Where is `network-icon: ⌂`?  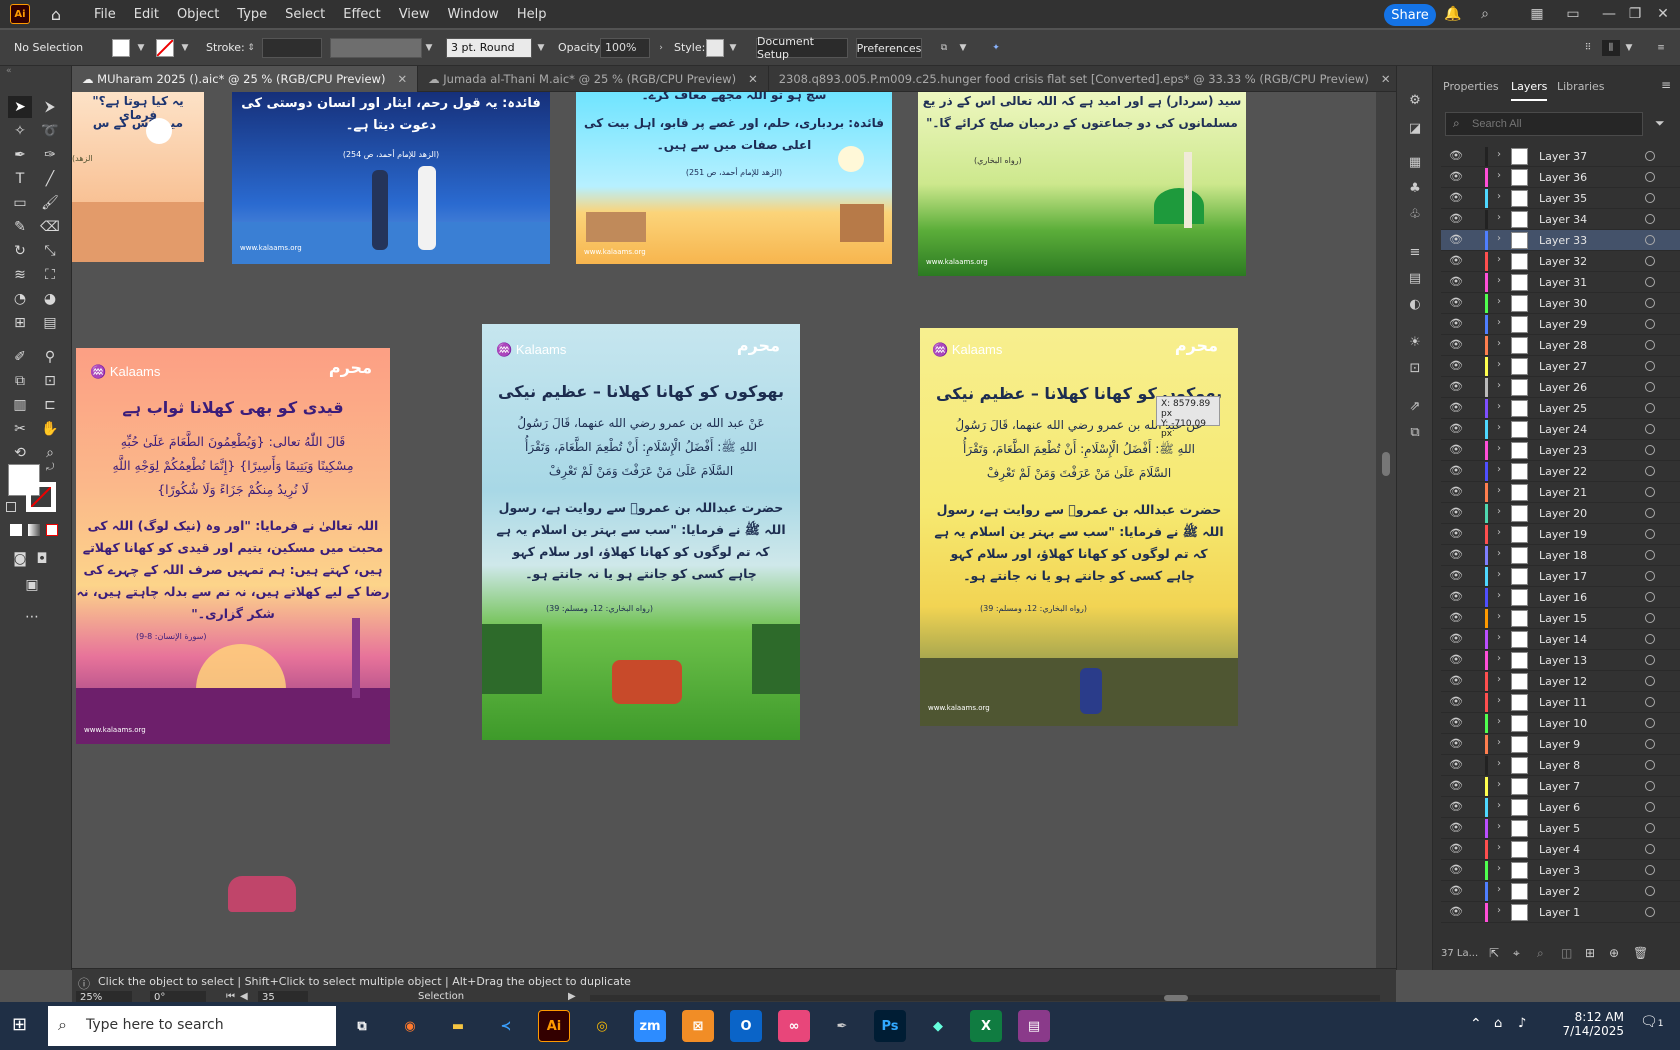 network-icon: ⌂ is located at coordinates (1498, 1023).